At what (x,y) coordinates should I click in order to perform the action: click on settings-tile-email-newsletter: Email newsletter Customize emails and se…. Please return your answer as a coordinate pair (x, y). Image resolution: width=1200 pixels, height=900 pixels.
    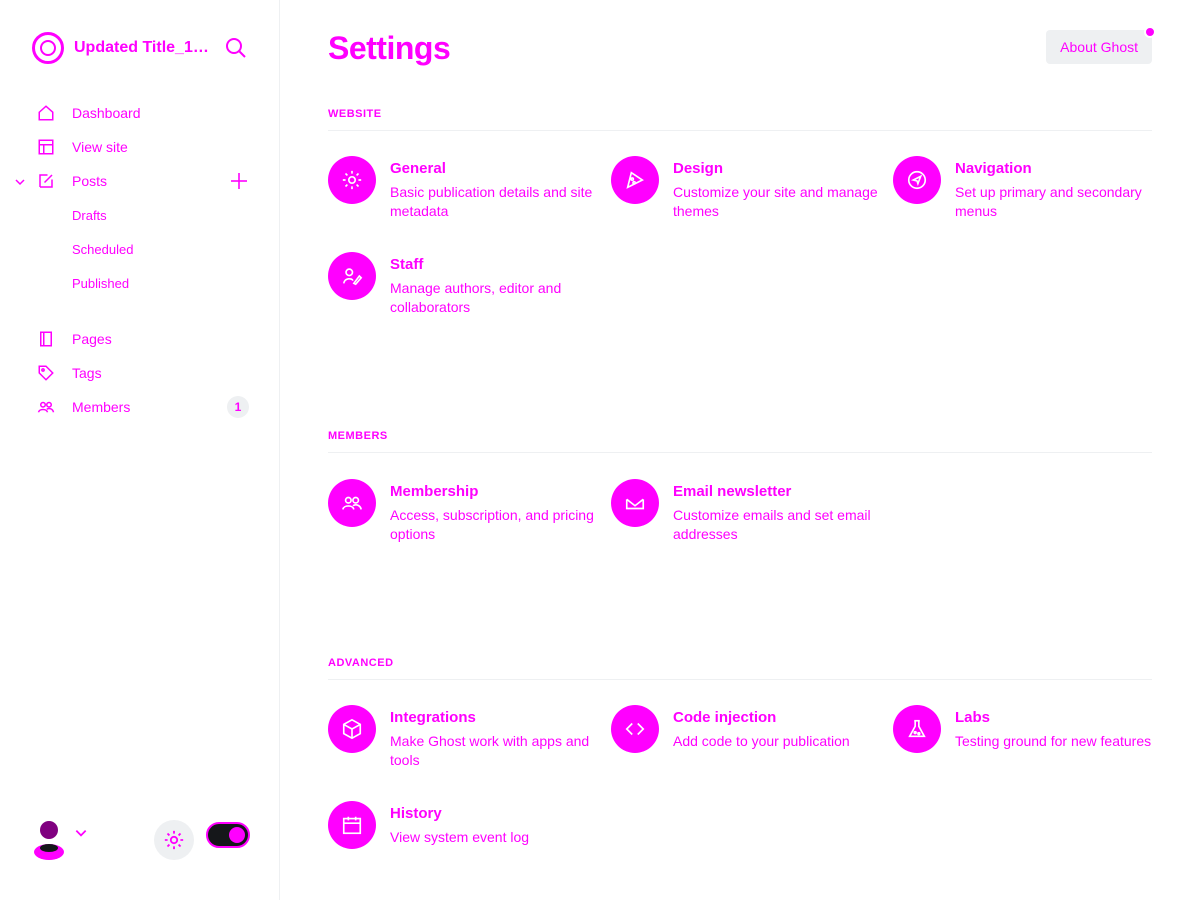
    Looking at the image, I should click on (746, 511).